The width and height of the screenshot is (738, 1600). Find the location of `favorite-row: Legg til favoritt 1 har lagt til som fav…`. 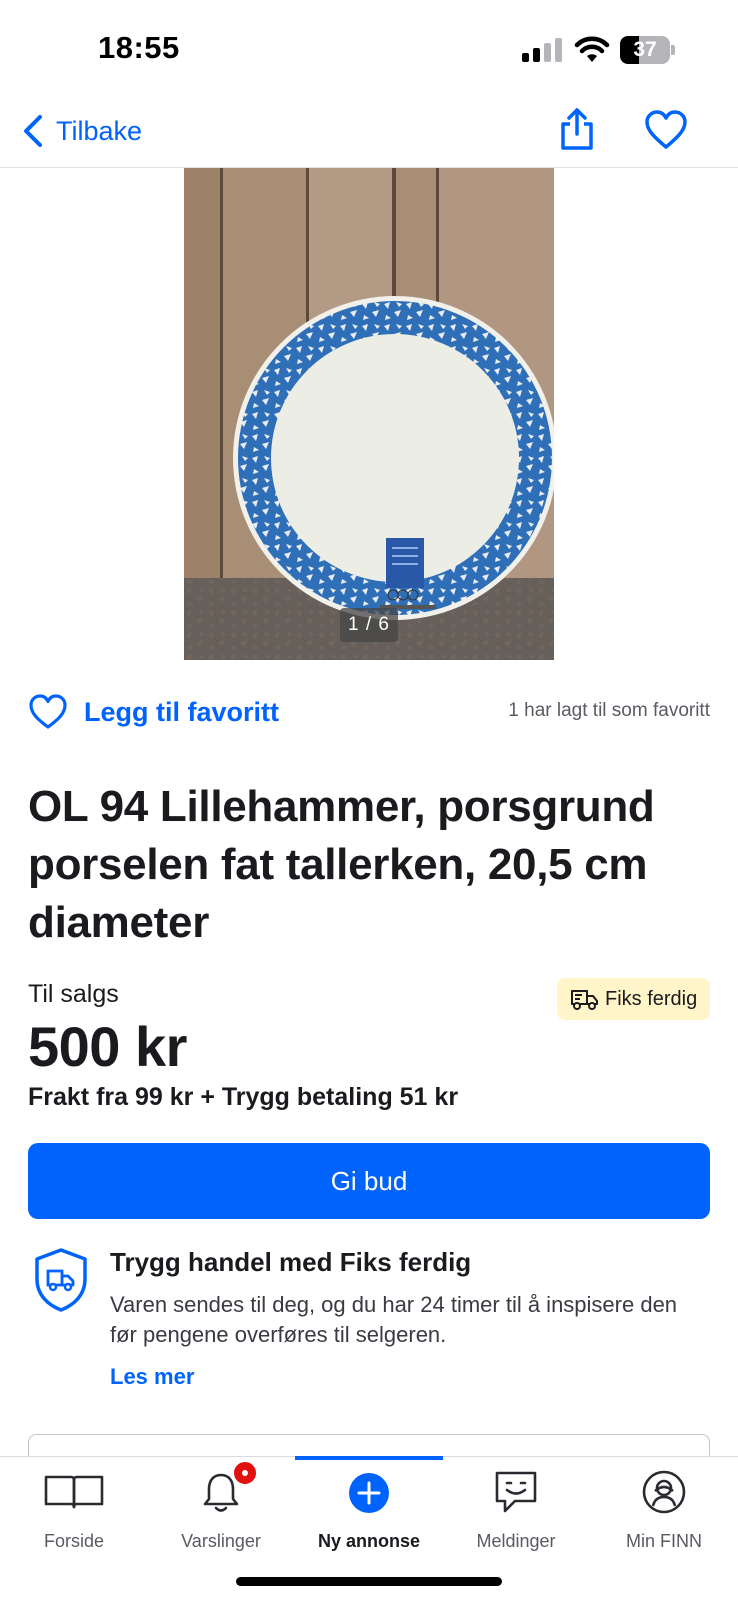

favorite-row: Legg til favoritt 1 har lagt til som fav… is located at coordinates (369, 712).